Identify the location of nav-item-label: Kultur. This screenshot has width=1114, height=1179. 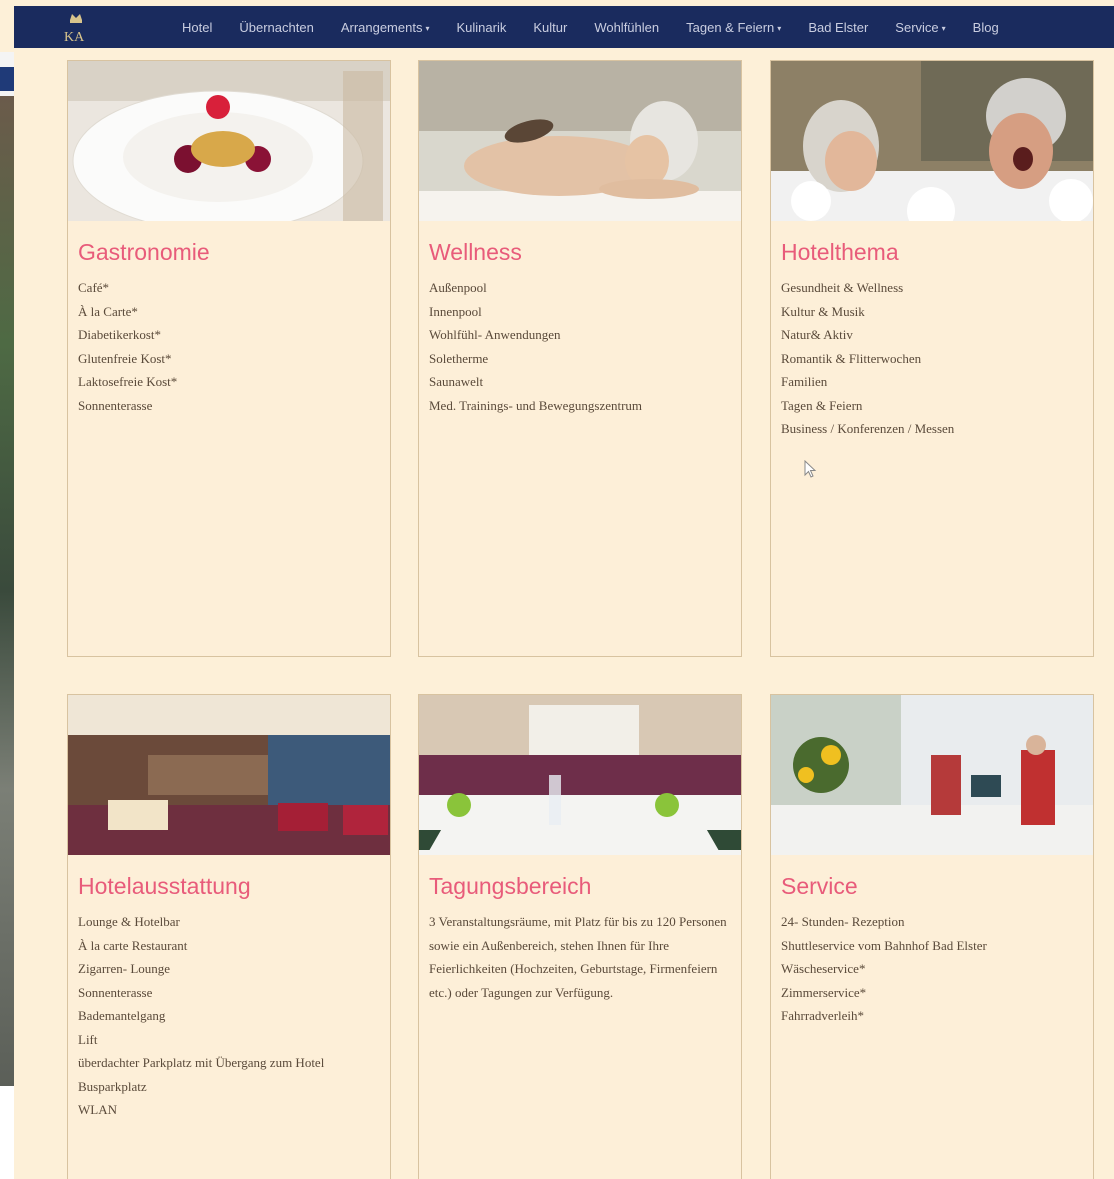
(550, 27).